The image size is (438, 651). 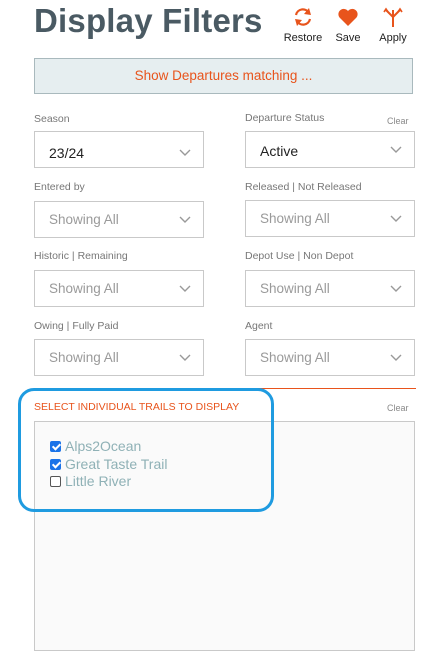 I want to click on historic-value: Showing All, so click(x=84, y=288).